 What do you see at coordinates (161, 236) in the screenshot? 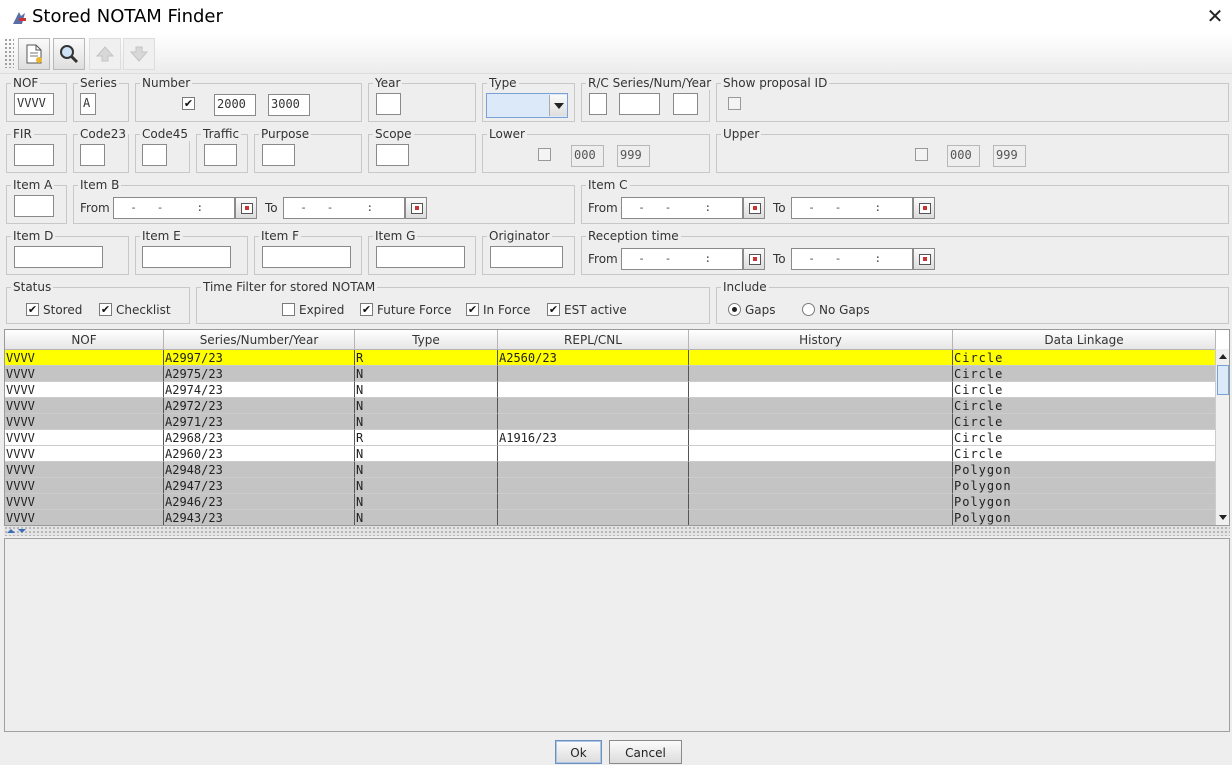
I see `item-e-label: Item E` at bounding box center [161, 236].